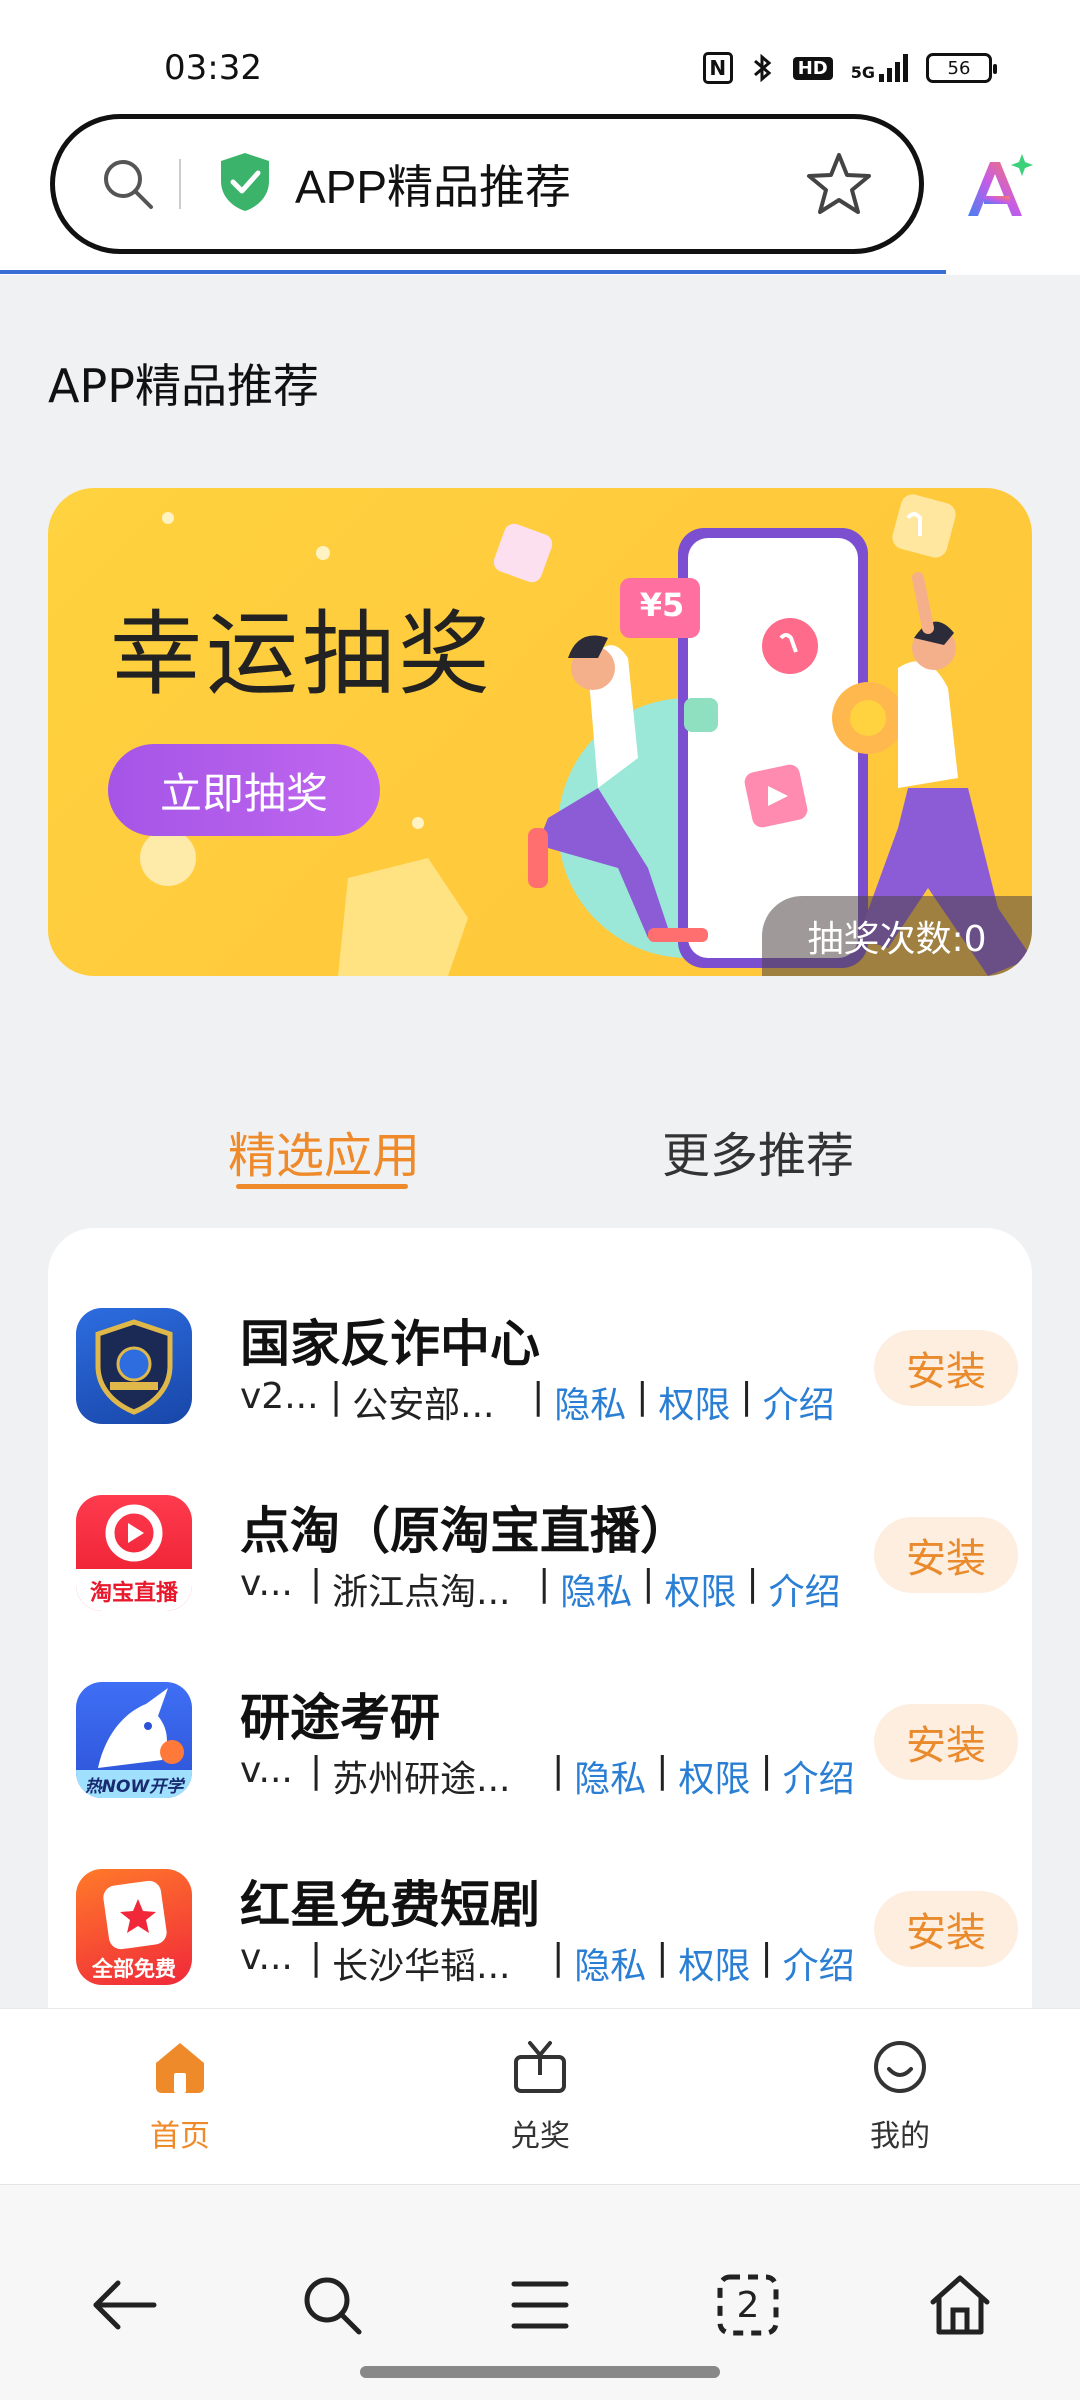 The height and width of the screenshot is (2400, 1080). I want to click on coupon-badge: ¥5, so click(662, 605).